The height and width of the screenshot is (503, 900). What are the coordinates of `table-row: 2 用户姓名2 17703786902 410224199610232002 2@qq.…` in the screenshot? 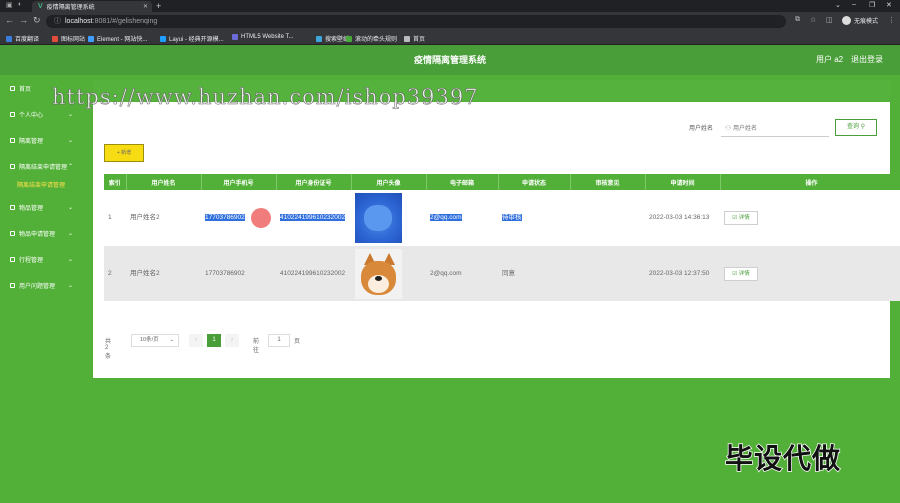 It's located at (502, 273).